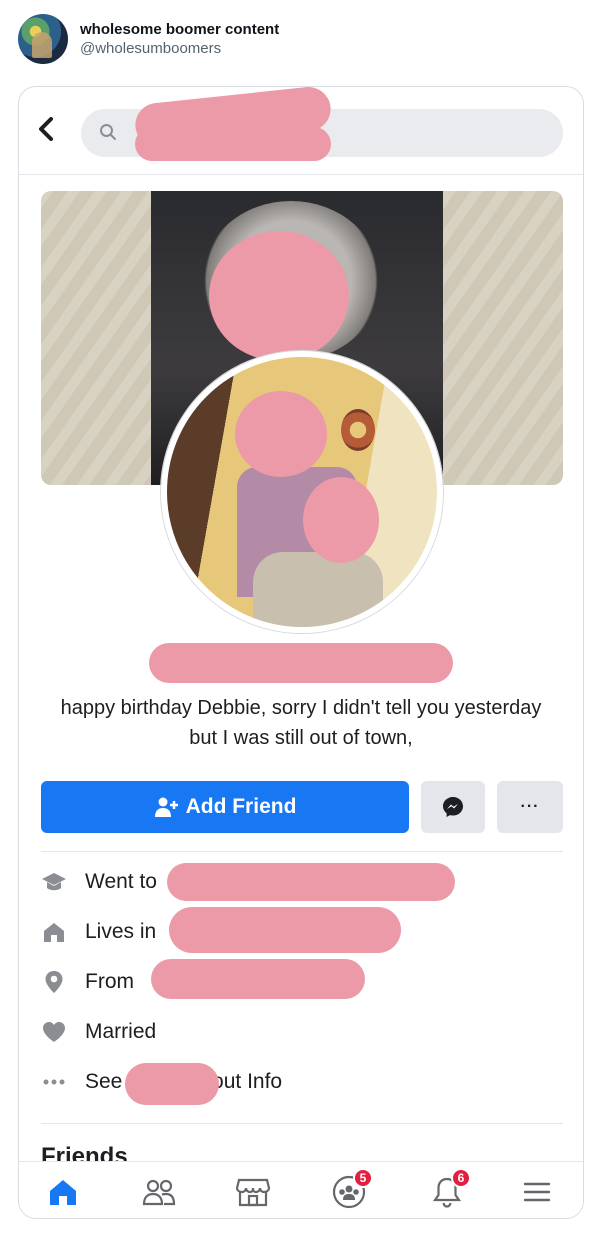 This screenshot has width=600, height=1235. I want to click on marketplace-icon, so click(253, 1192).